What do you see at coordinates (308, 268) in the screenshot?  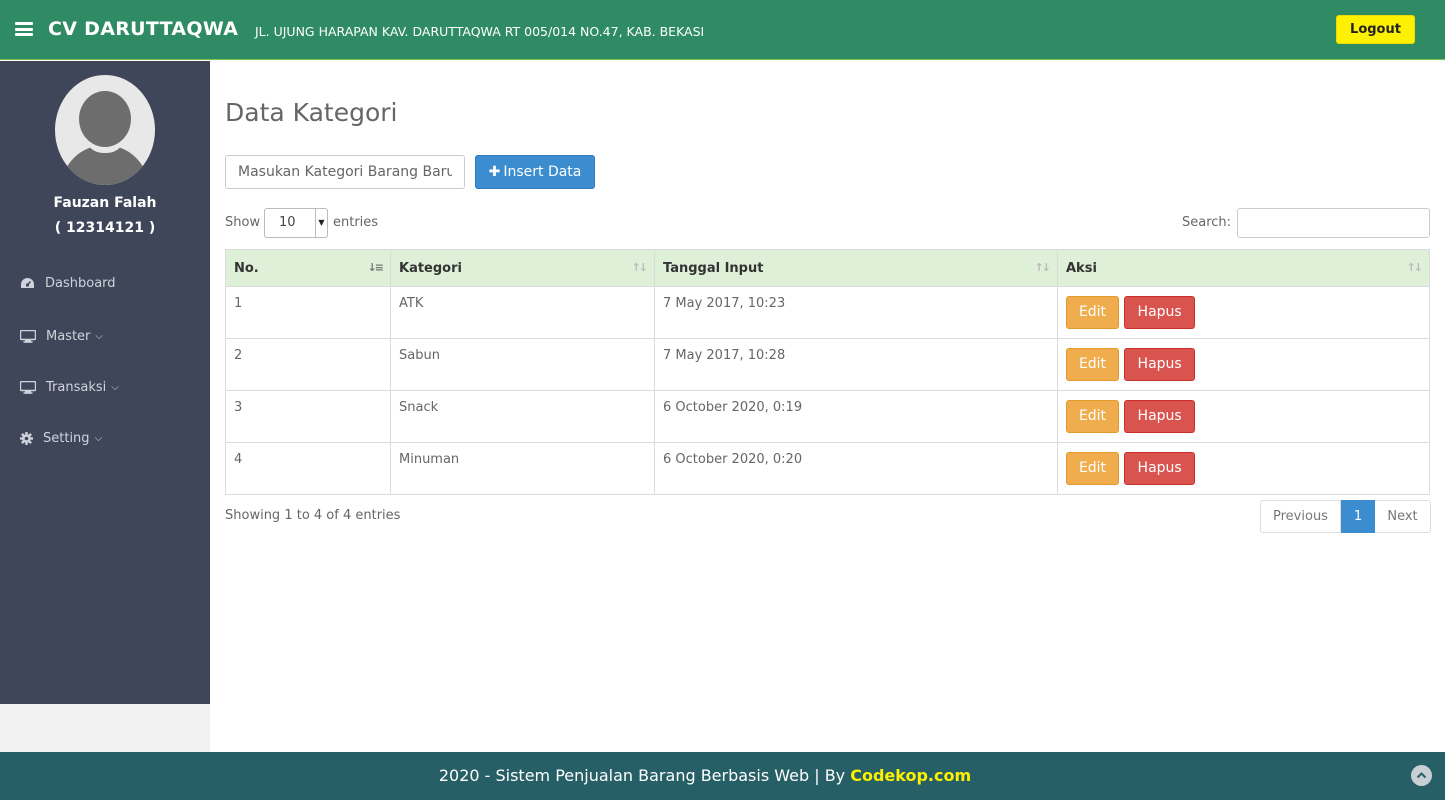 I see `column-header-no: No. ↓≡` at bounding box center [308, 268].